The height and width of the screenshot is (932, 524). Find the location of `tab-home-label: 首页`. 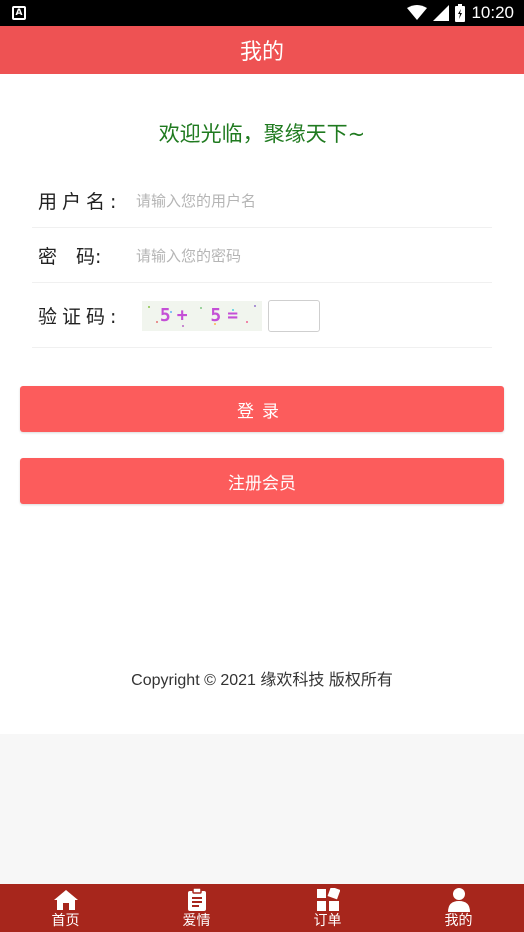

tab-home-label: 首页 is located at coordinates (65, 921).